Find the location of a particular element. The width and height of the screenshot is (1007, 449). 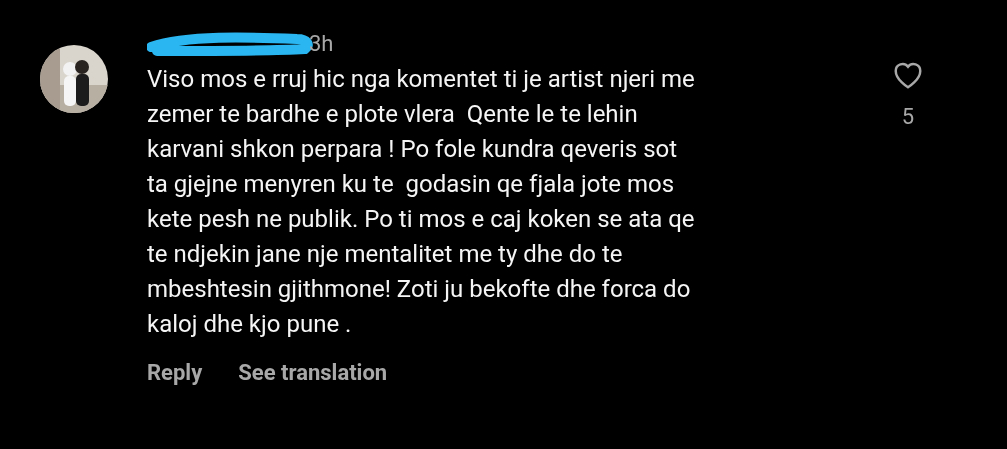

like-count: 5 is located at coordinates (908, 117).